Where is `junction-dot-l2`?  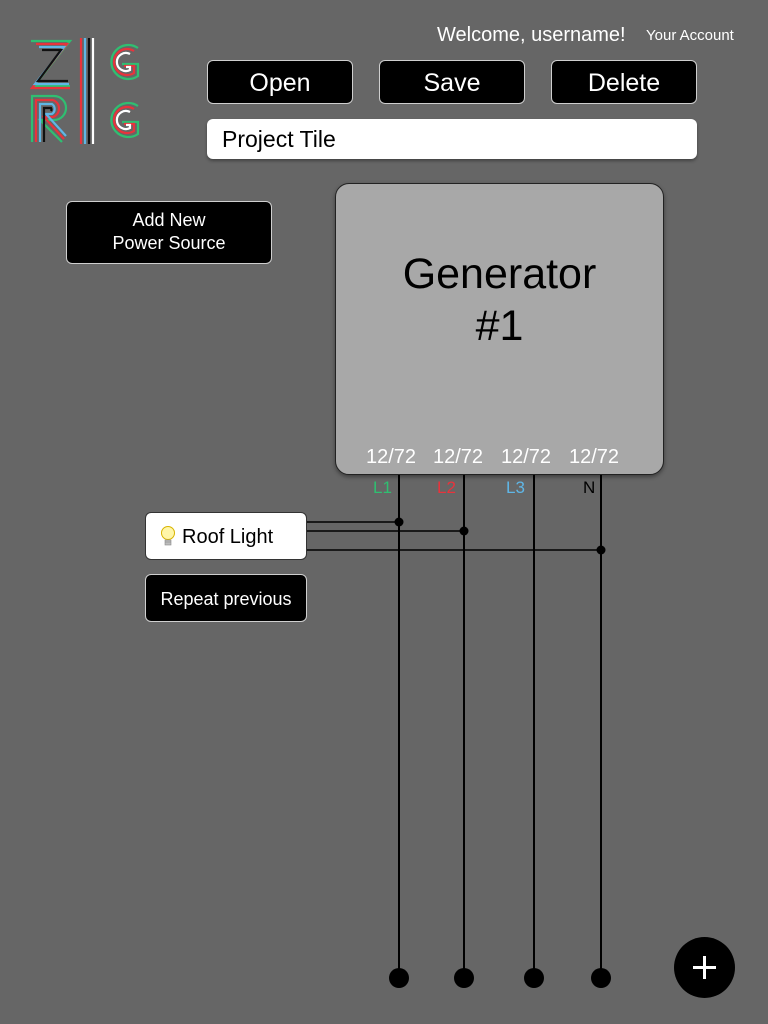
junction-dot-l2 is located at coordinates (464, 531).